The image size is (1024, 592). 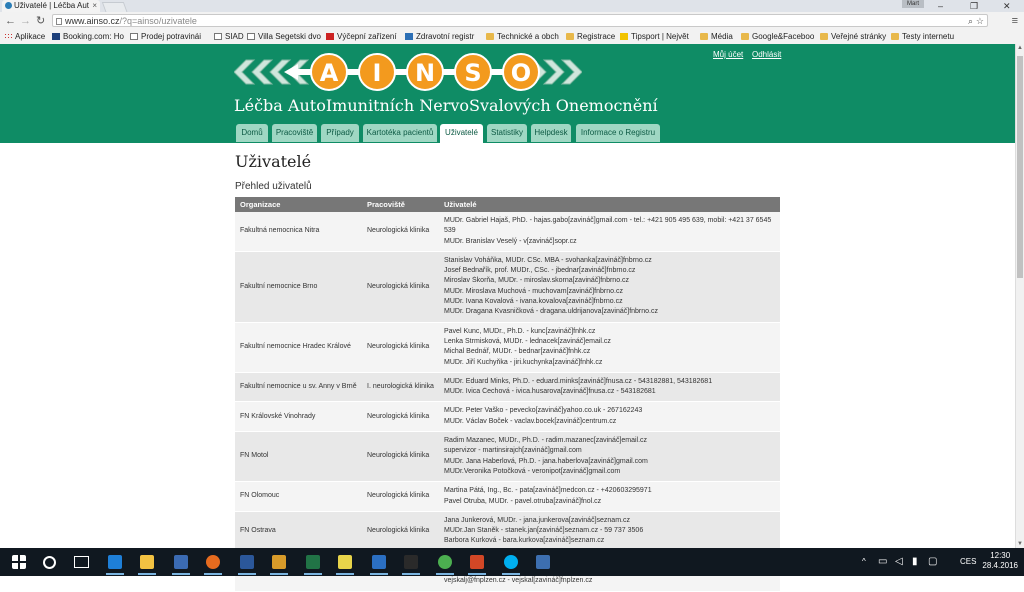 I want to click on bookmark-item: SIAD, so click(x=230, y=37).